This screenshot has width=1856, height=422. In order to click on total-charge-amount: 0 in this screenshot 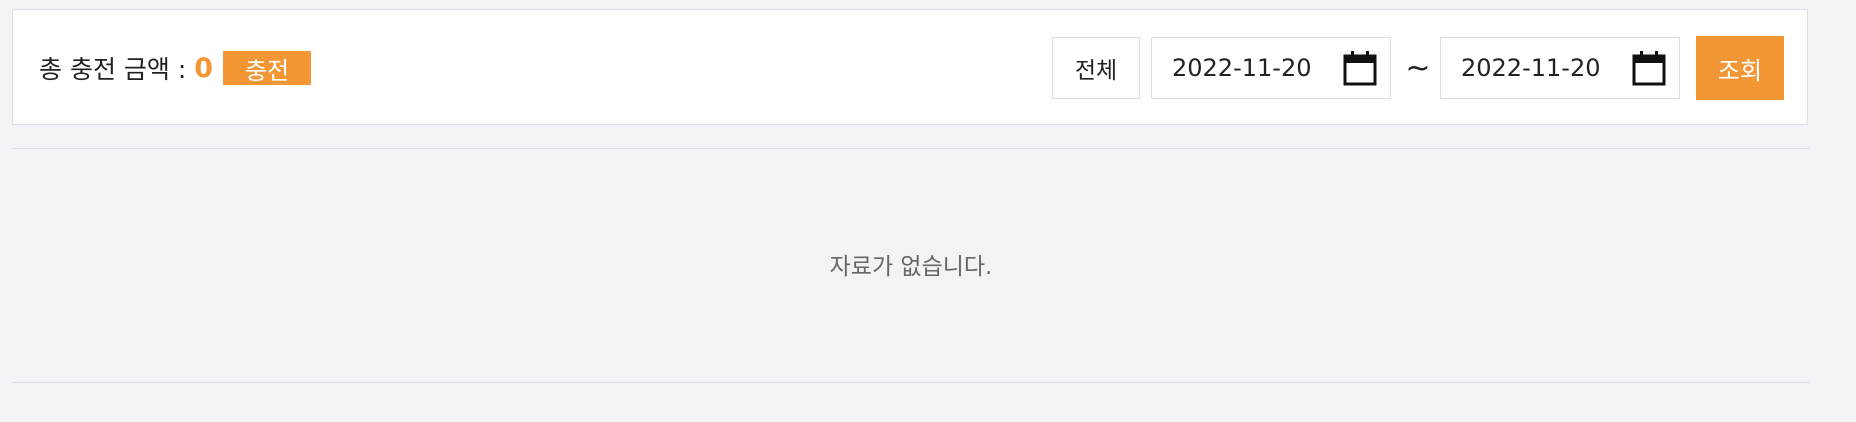, I will do `click(204, 68)`.